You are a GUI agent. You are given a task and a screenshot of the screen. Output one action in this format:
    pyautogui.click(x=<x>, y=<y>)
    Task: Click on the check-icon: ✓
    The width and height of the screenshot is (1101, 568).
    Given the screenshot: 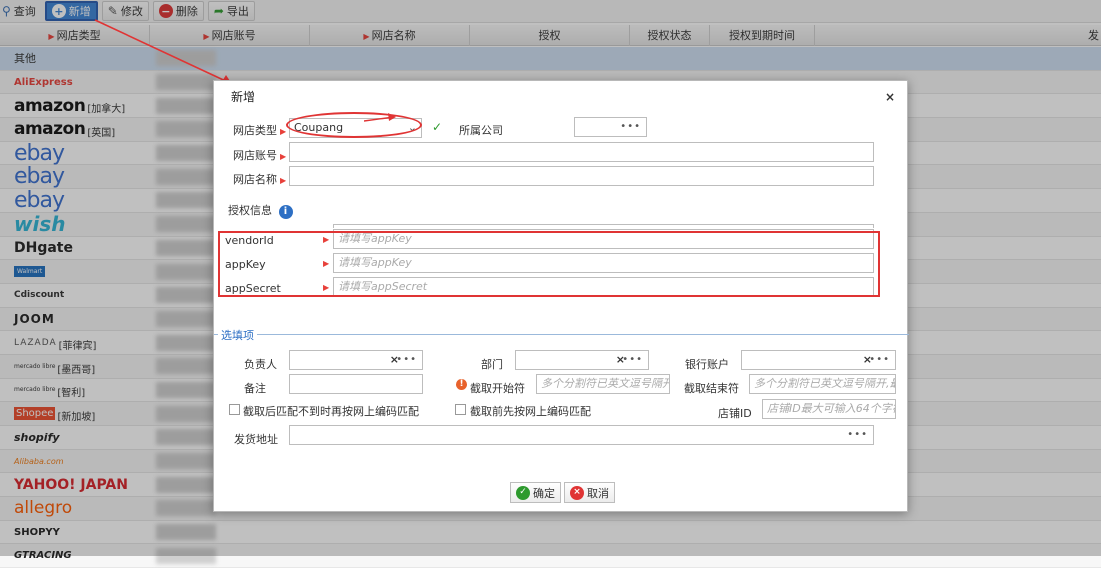 What is the action you would take?
    pyautogui.click(x=437, y=127)
    